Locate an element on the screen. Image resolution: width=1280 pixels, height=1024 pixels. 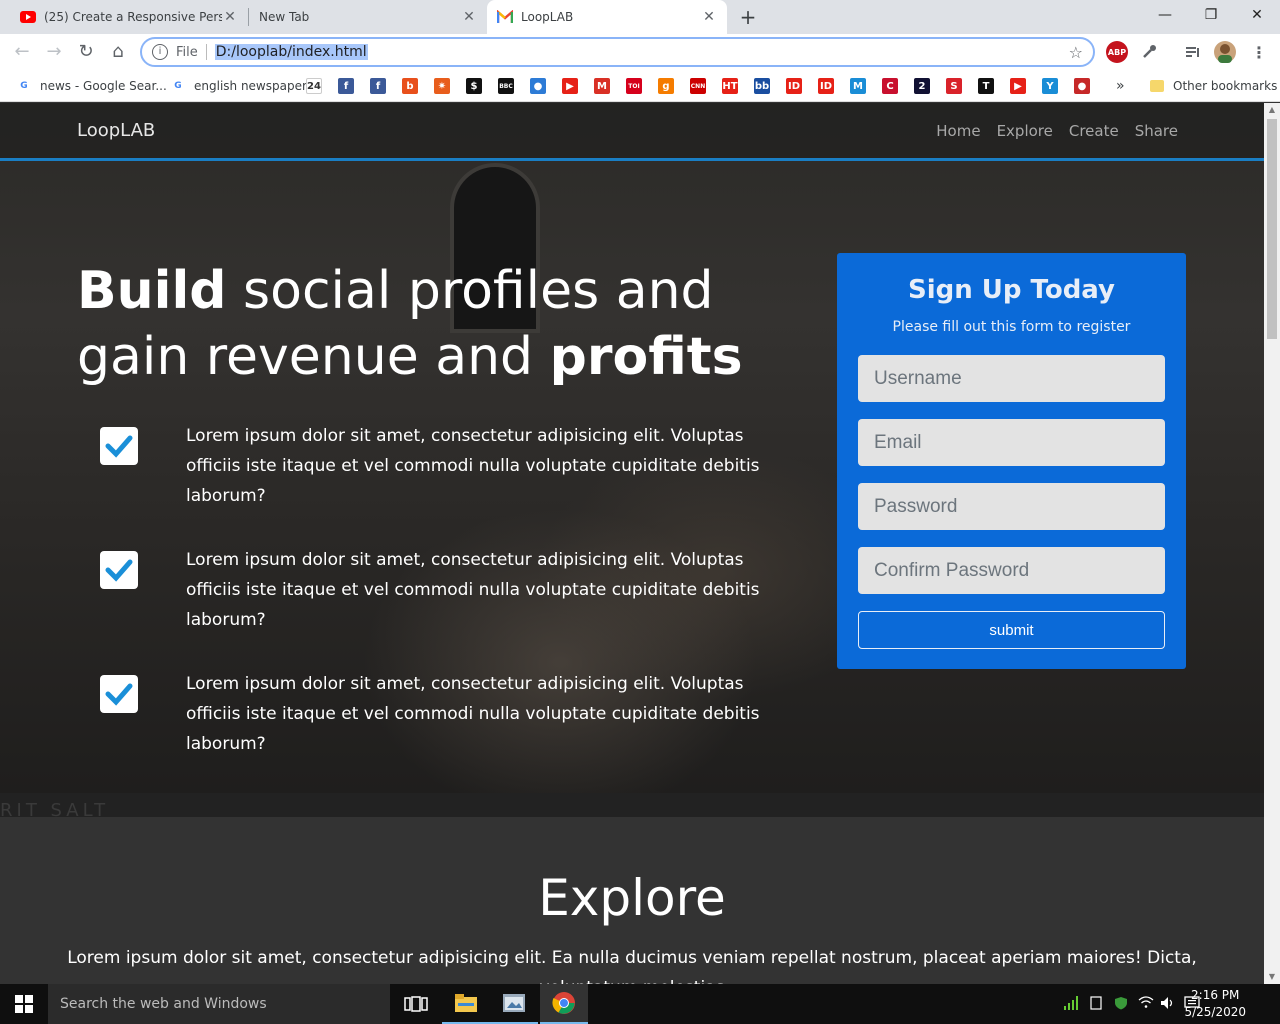
bookmark-site-1: 24 is located at coordinates (314, 86).